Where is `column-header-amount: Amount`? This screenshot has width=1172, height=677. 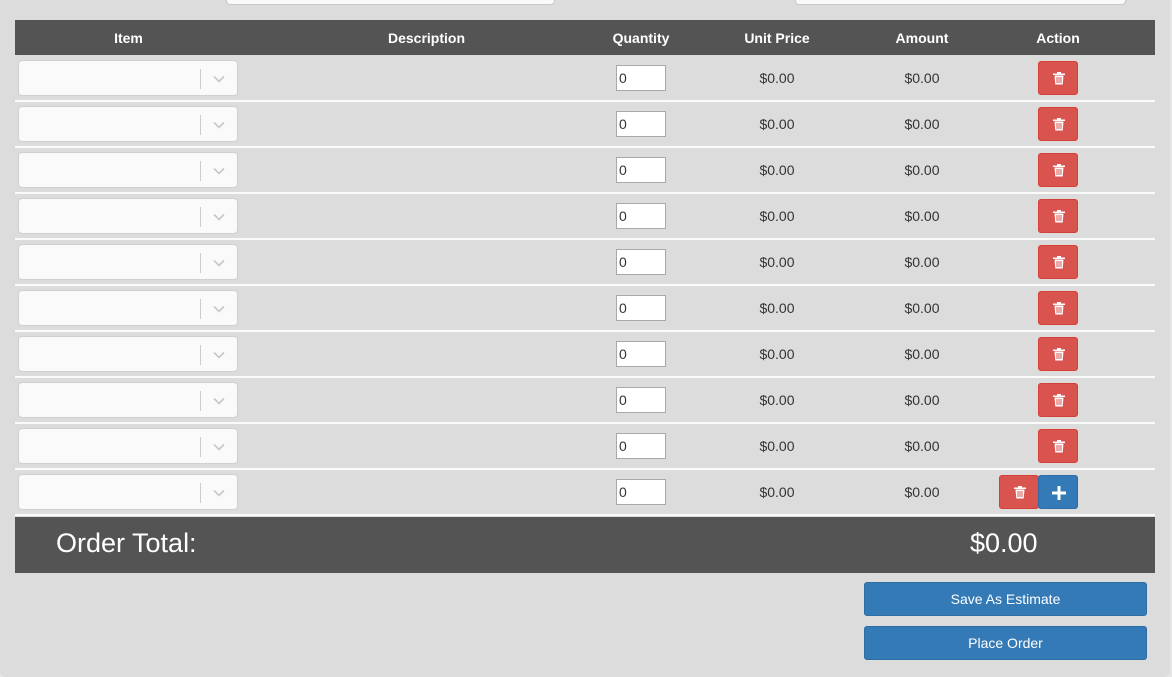
column-header-amount: Amount is located at coordinates (922, 37).